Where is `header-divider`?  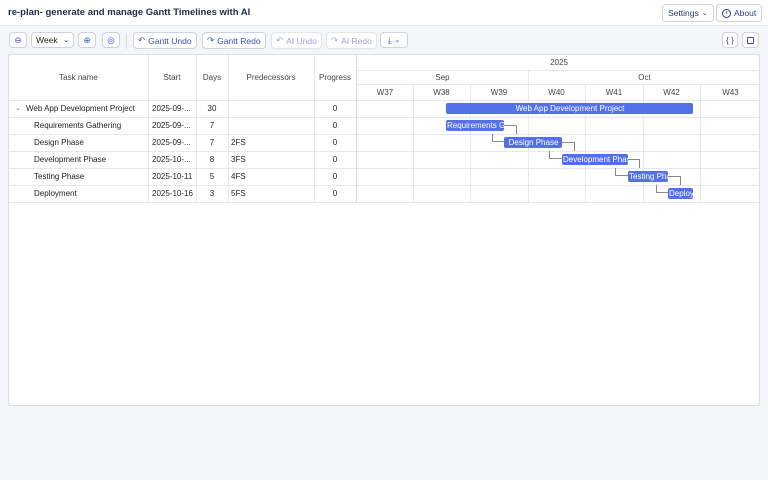
header-divider is located at coordinates (384, 100).